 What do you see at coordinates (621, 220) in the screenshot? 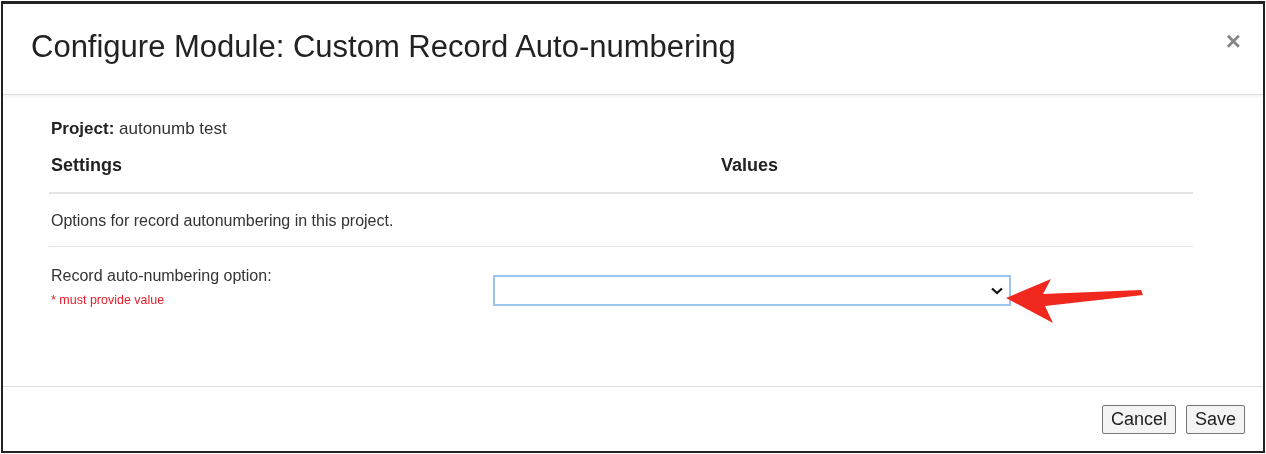
I see `section-description: Options for record autonumbering in this project.` at bounding box center [621, 220].